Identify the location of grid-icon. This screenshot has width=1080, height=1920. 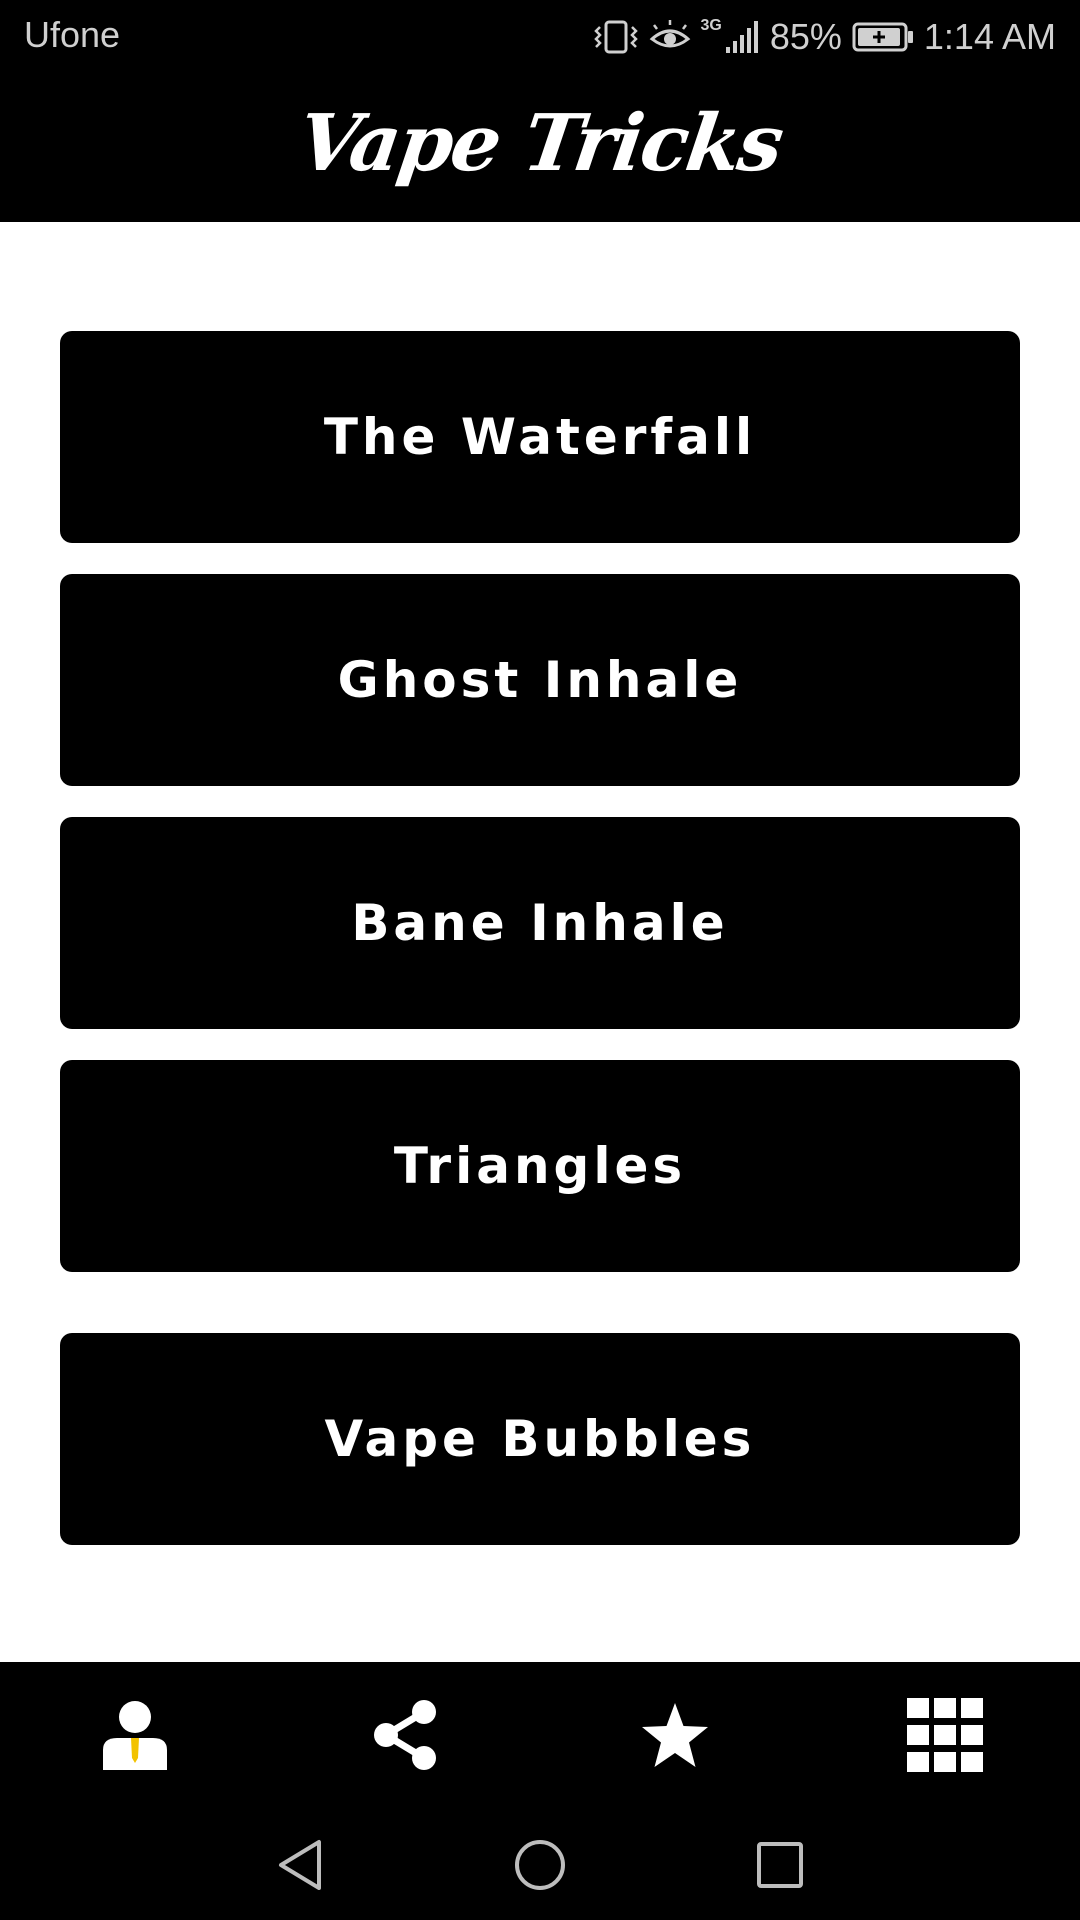
(945, 1737).